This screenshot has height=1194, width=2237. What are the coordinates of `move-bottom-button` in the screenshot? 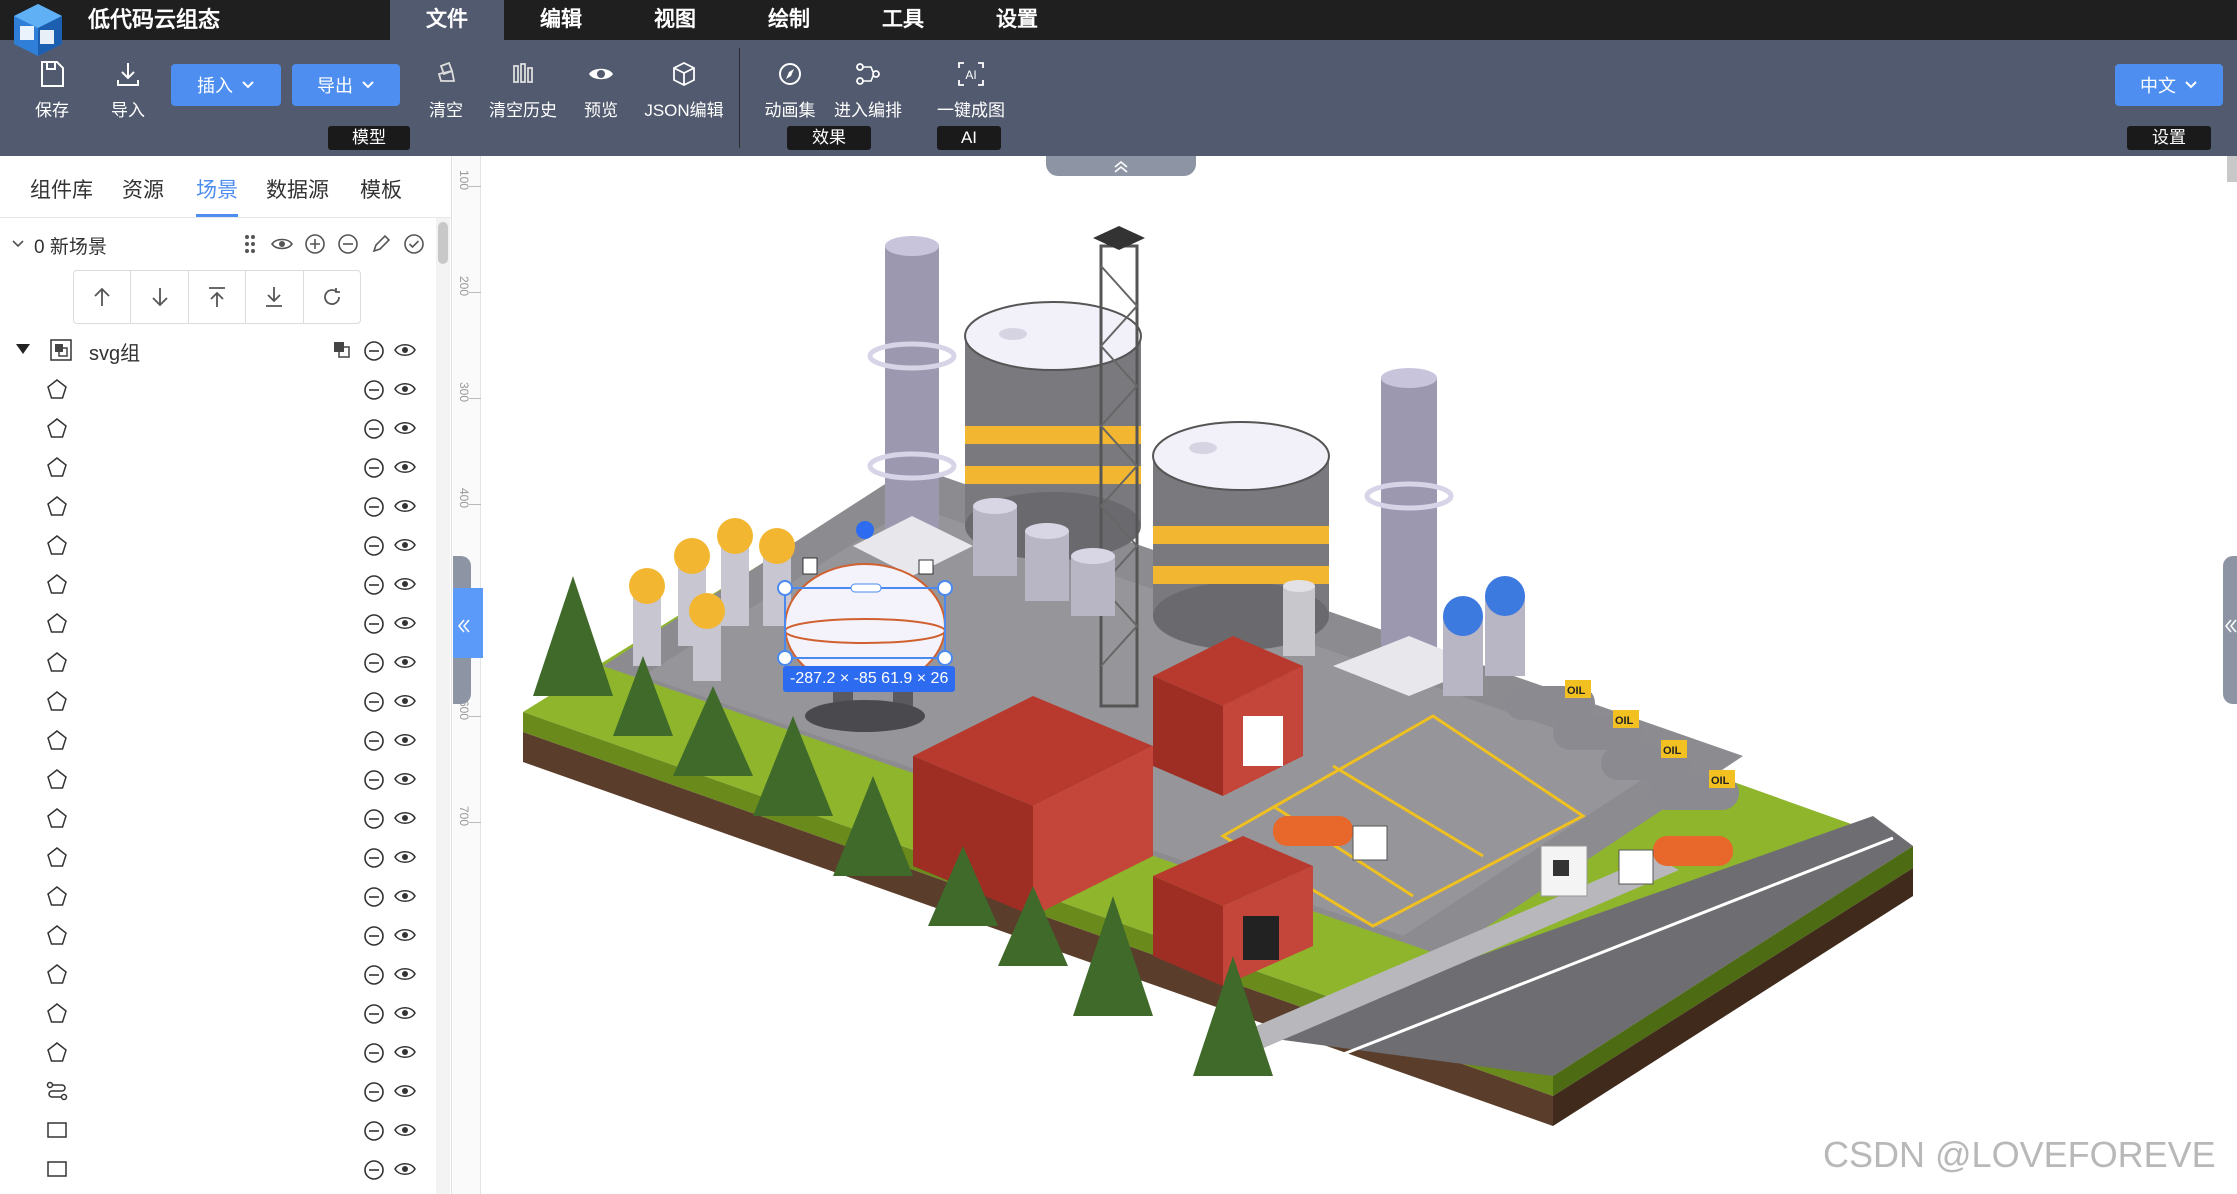 It's located at (275, 297).